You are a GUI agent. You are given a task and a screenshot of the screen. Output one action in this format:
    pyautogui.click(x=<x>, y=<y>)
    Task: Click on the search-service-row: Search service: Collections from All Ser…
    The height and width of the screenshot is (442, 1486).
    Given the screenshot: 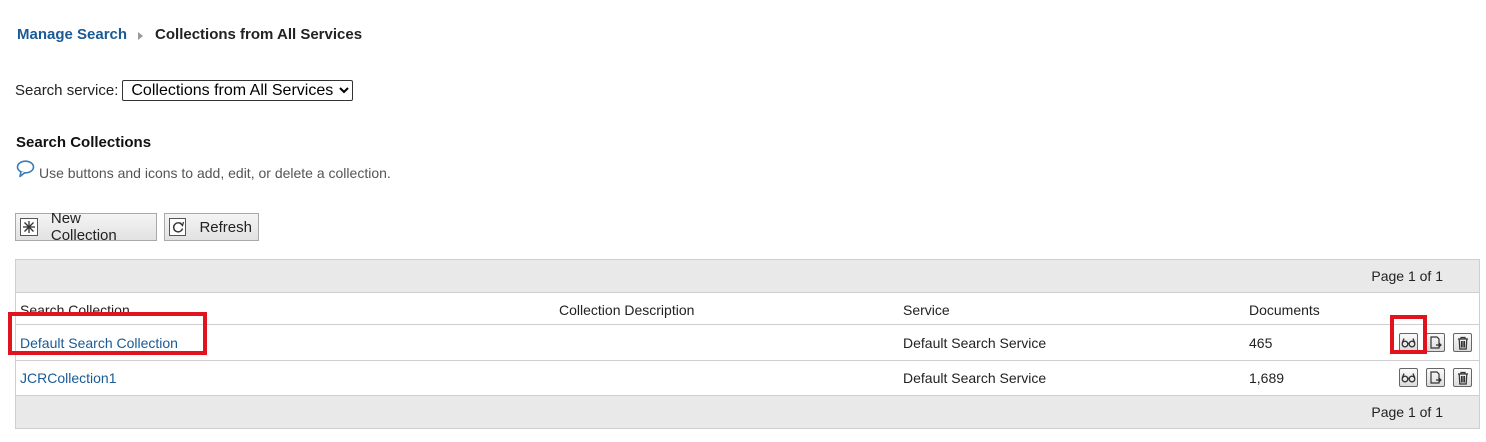 What is the action you would take?
    pyautogui.click(x=184, y=90)
    